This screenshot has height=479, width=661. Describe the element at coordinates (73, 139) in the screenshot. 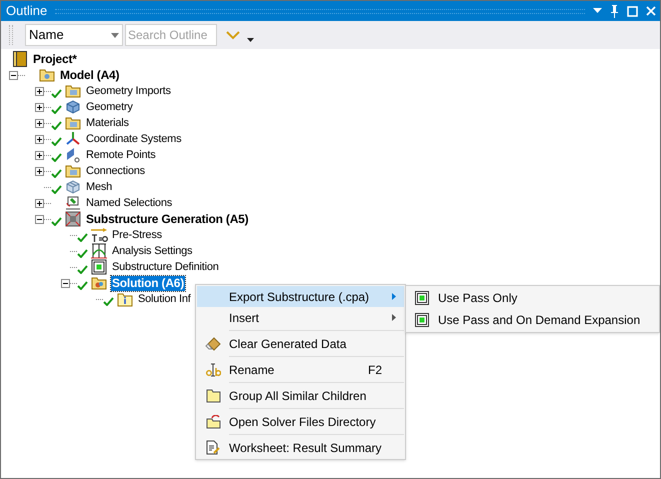

I see `axes-icon` at that location.